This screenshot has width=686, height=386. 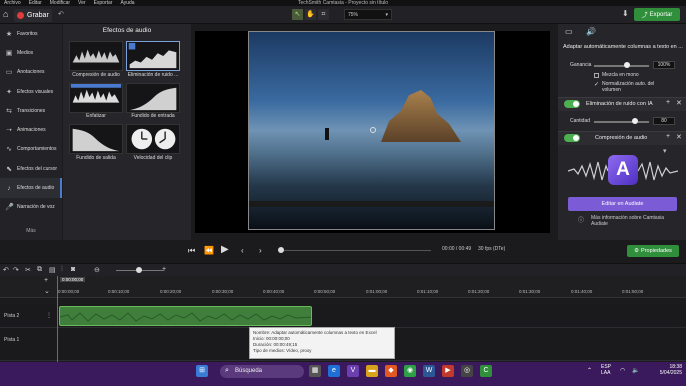 What do you see at coordinates (373, 130) in the screenshot?
I see `rotate-handle-icon` at bounding box center [373, 130].